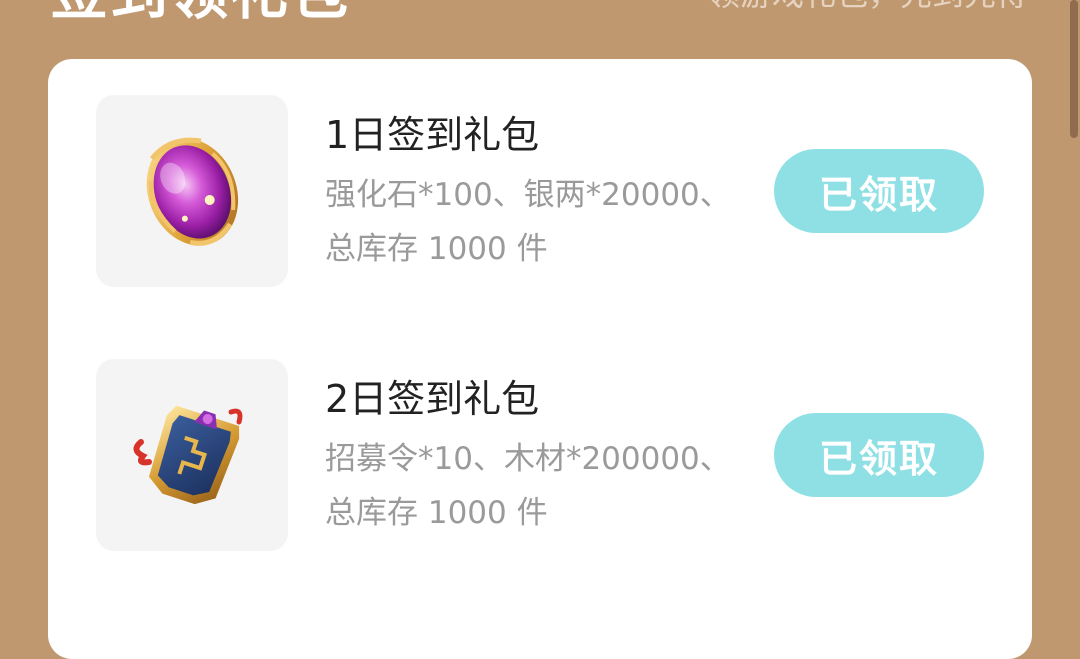 The width and height of the screenshot is (1080, 659). Describe the element at coordinates (188, 455) in the screenshot. I see `recruit-token-icon` at that location.